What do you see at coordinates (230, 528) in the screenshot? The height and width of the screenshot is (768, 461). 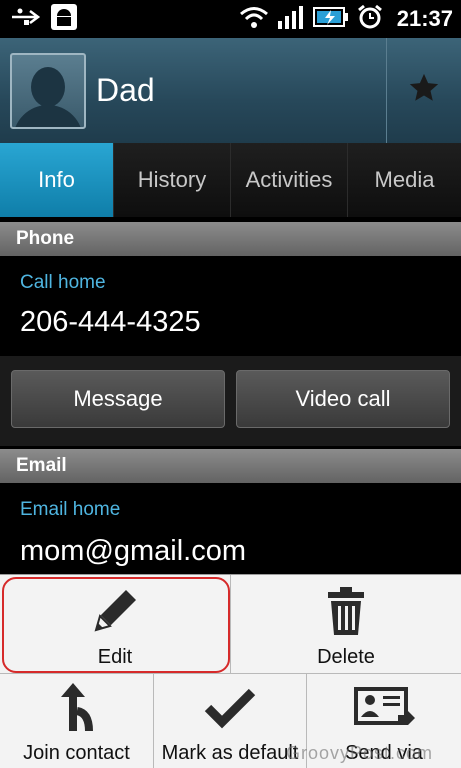 I see `email-entry: Email home mom@gmail.com` at bounding box center [230, 528].